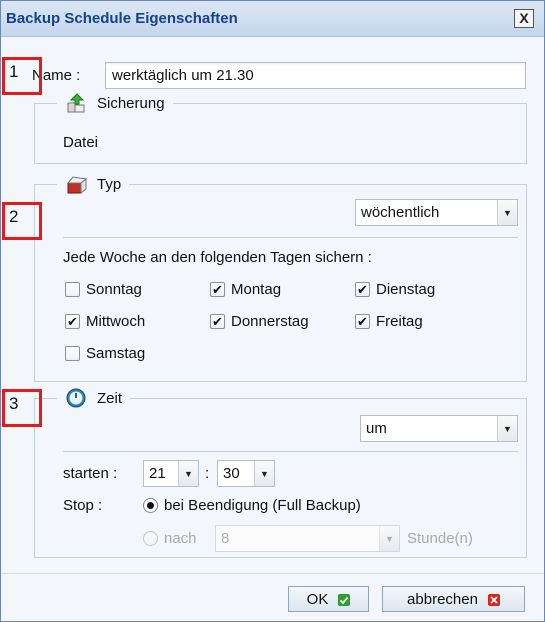  What do you see at coordinates (317, 599) in the screenshot?
I see `ok-button-label: OK` at bounding box center [317, 599].